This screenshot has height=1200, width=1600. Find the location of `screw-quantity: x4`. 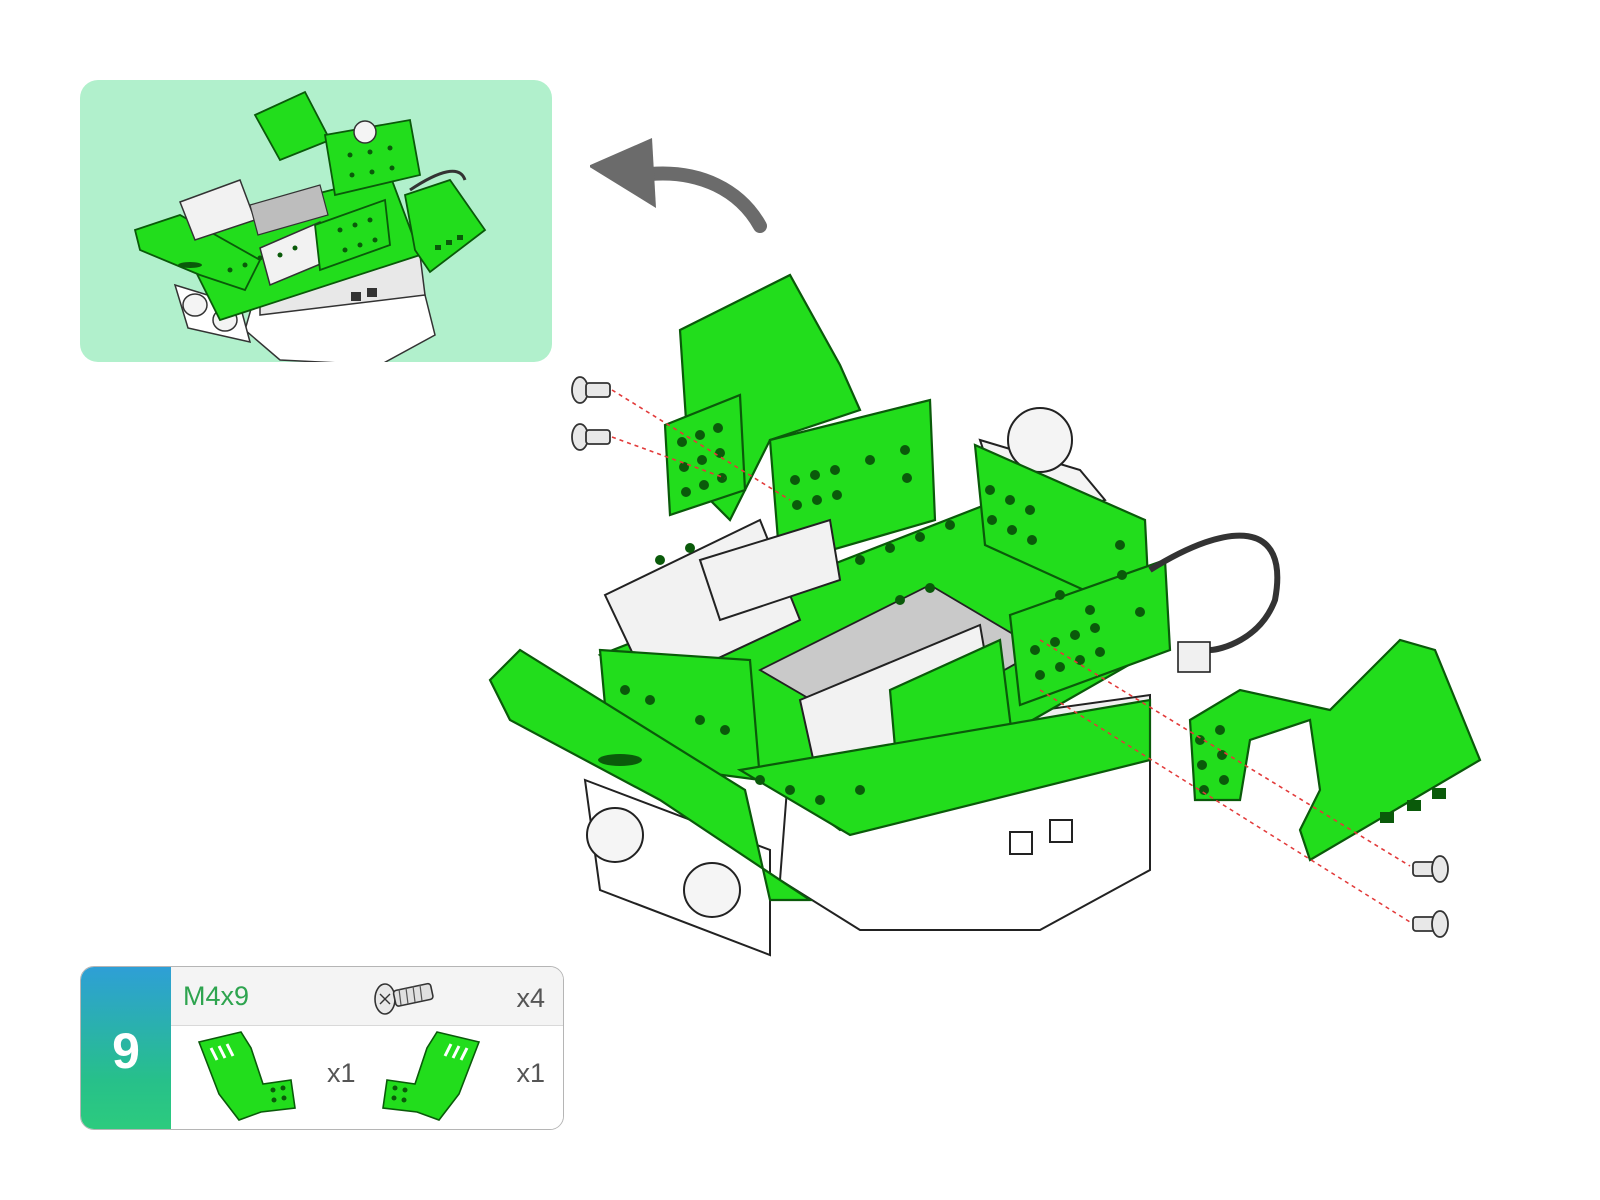

screw-quantity: x4 is located at coordinates (530, 998).